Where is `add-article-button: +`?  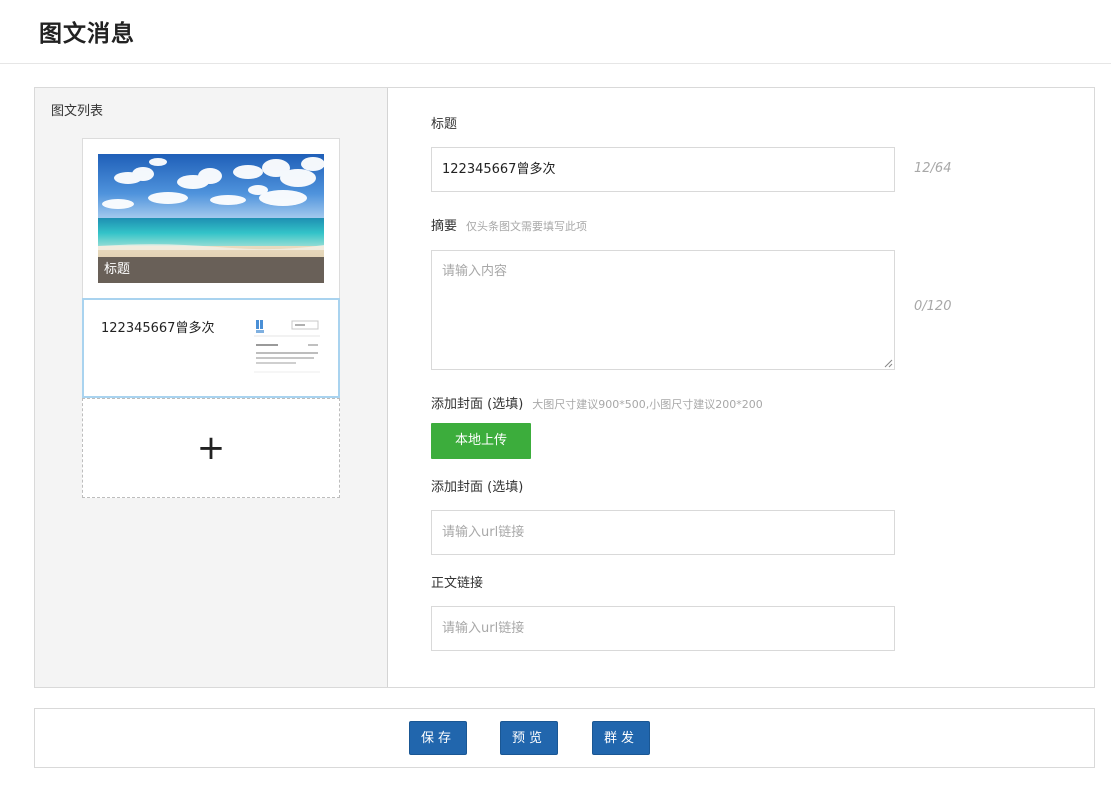
add-article-button: + is located at coordinates (211, 448).